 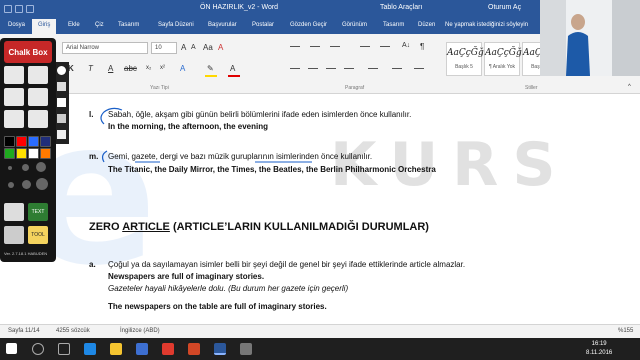 I want to click on marker-button, so click(x=14, y=97).